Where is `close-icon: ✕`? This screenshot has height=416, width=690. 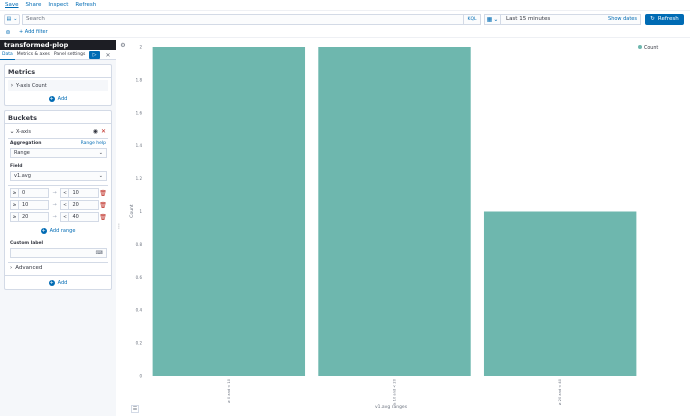
close-icon: ✕ is located at coordinates (108, 55).